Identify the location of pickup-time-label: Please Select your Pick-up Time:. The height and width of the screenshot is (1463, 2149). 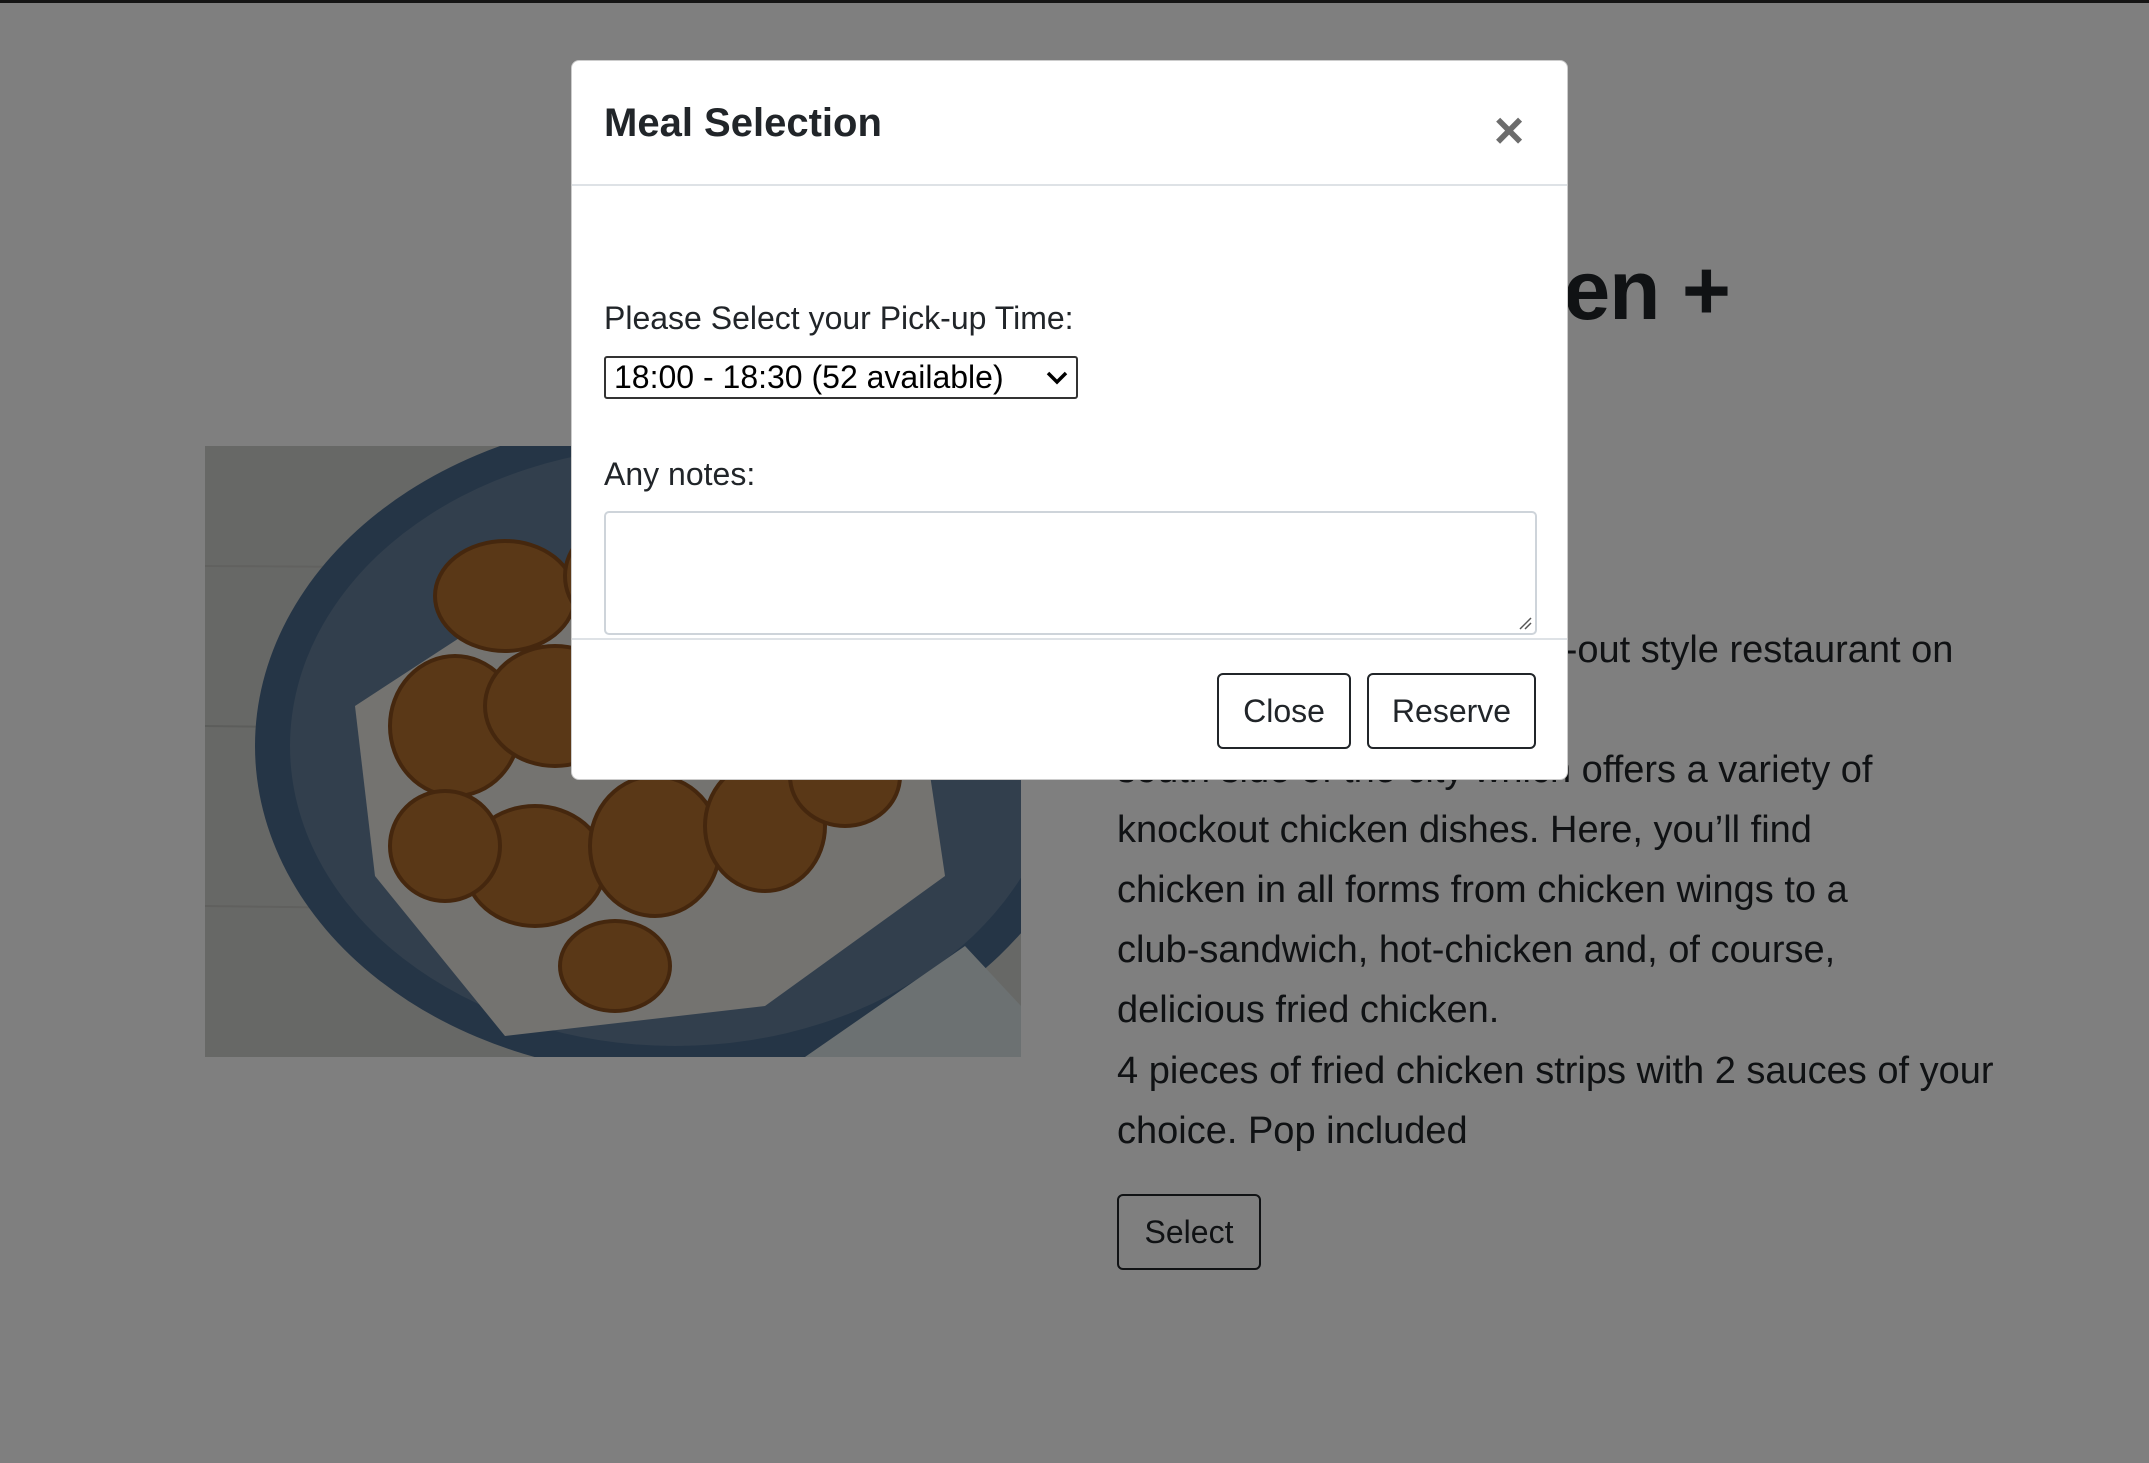
(839, 318).